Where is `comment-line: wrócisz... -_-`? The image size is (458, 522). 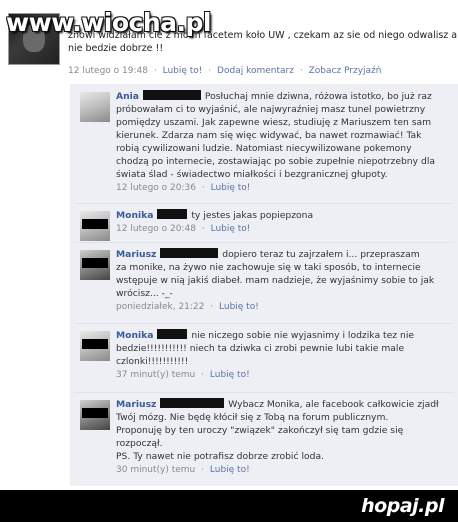 comment-line: wrócisz... -_- is located at coordinates (144, 293).